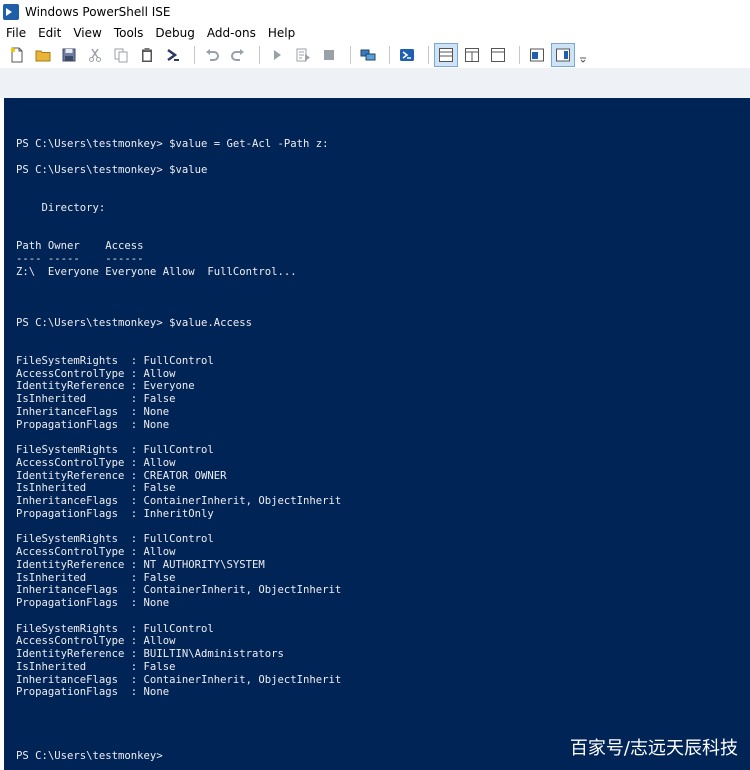  What do you see at coordinates (277, 55) in the screenshot?
I see `run-icon` at bounding box center [277, 55].